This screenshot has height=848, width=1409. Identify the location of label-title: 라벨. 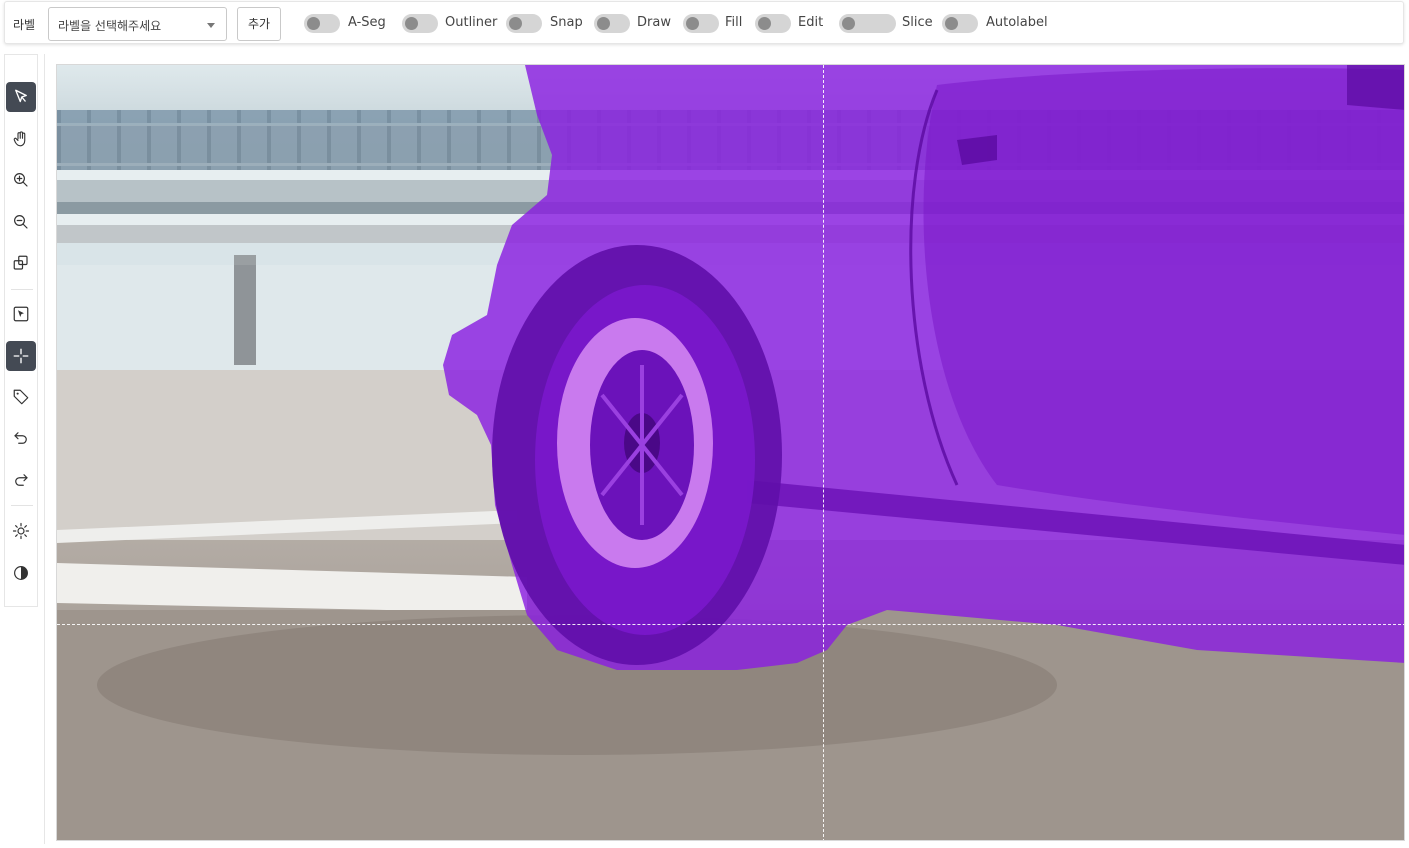
(24, 25).